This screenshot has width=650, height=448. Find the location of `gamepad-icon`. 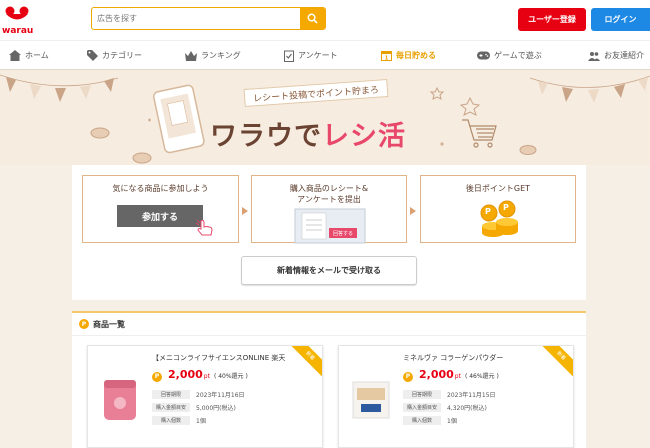

gamepad-icon is located at coordinates (483, 55).